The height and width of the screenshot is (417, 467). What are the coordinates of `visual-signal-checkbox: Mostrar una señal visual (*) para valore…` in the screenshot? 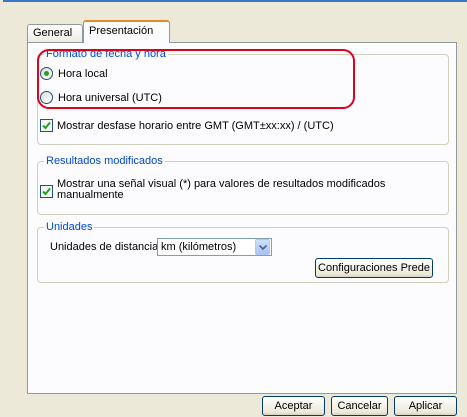 It's located at (212, 190).